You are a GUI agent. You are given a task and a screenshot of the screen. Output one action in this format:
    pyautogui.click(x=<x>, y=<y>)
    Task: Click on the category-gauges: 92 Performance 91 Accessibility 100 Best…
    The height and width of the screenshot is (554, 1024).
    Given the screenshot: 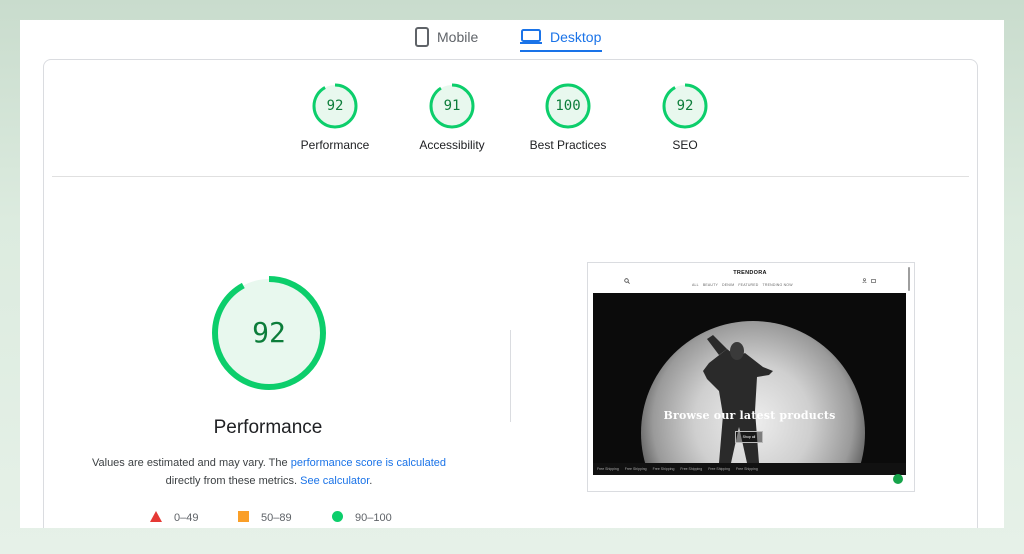 What is the action you would take?
    pyautogui.click(x=510, y=127)
    